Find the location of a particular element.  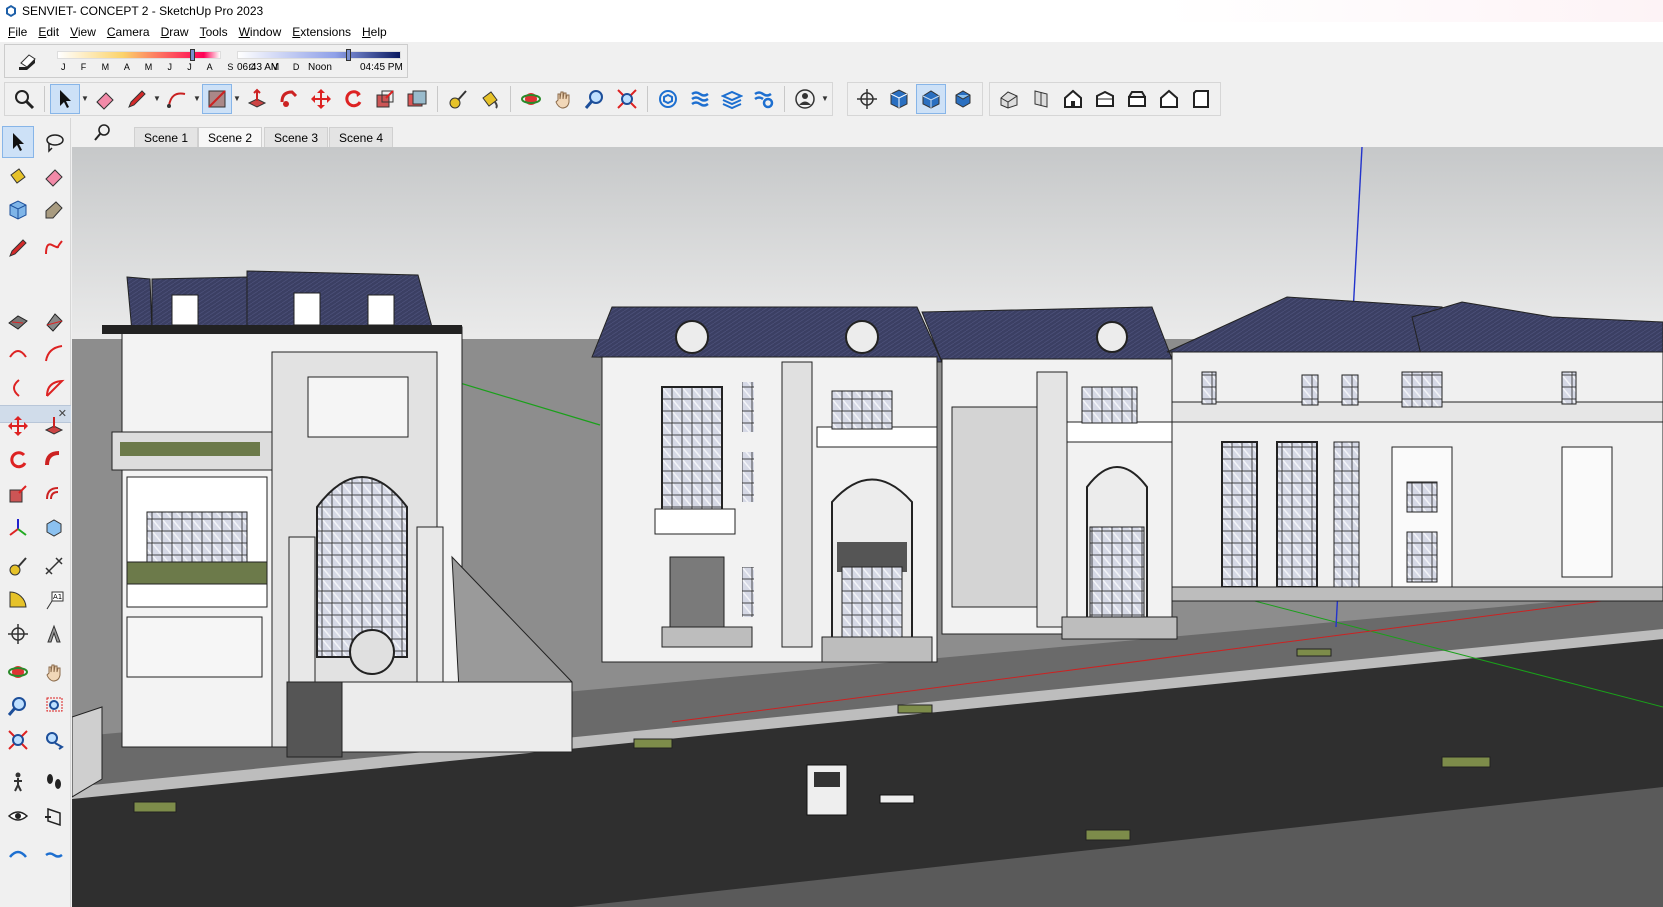

zoom-tool is located at coordinates (595, 99).